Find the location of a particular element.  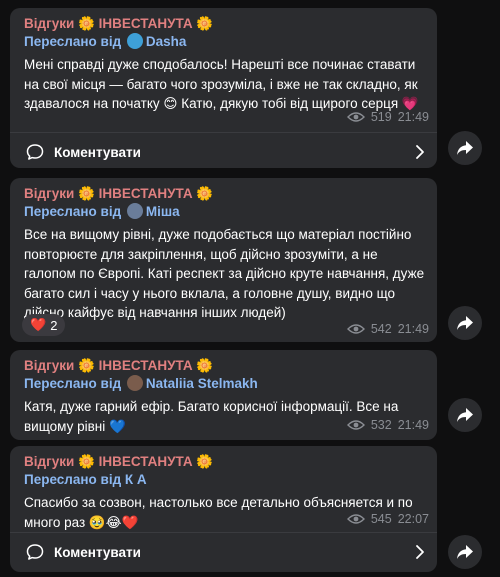

reaction-emoji: ❤️ is located at coordinates (38, 324).